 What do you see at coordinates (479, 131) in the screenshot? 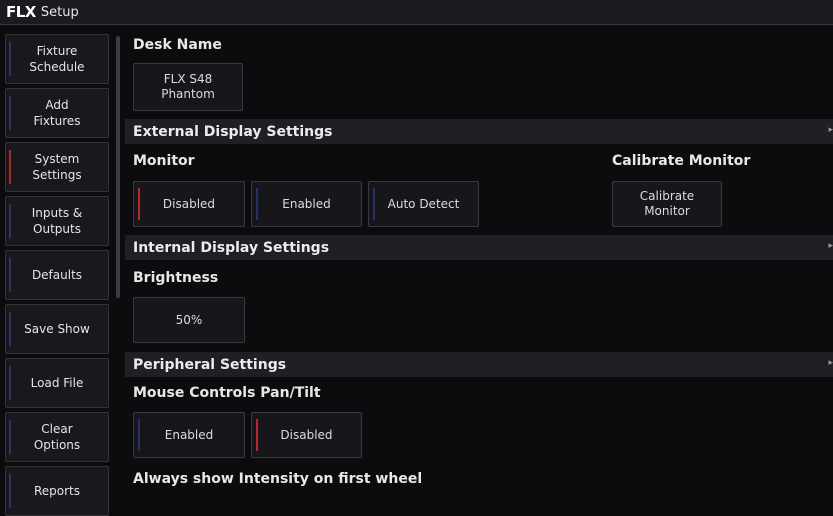
I see `section-external-display: External Display Settings ▸` at bounding box center [479, 131].